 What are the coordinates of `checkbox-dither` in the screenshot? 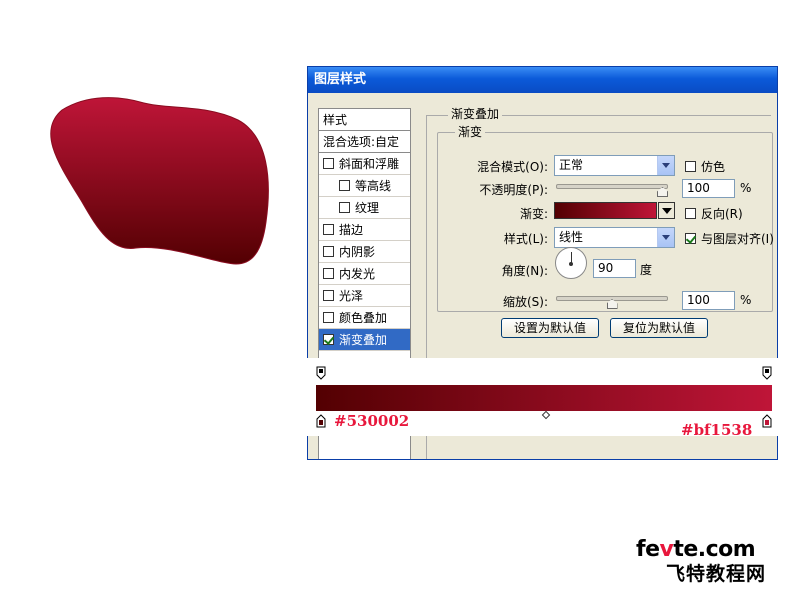 It's located at (690, 166).